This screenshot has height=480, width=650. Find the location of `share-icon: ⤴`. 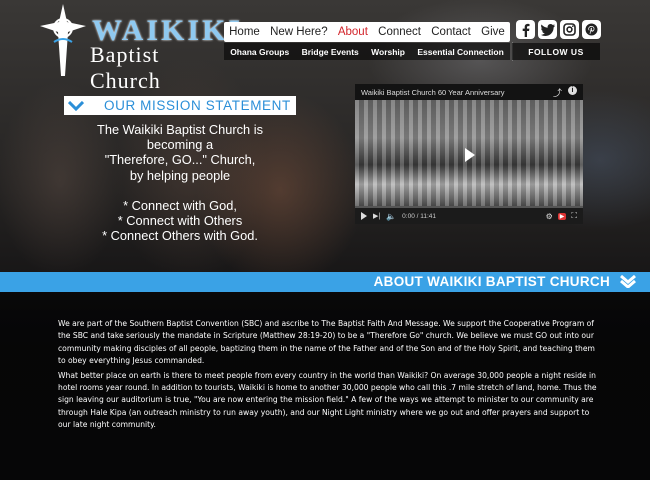

share-icon: ⤴ is located at coordinates (557, 92).